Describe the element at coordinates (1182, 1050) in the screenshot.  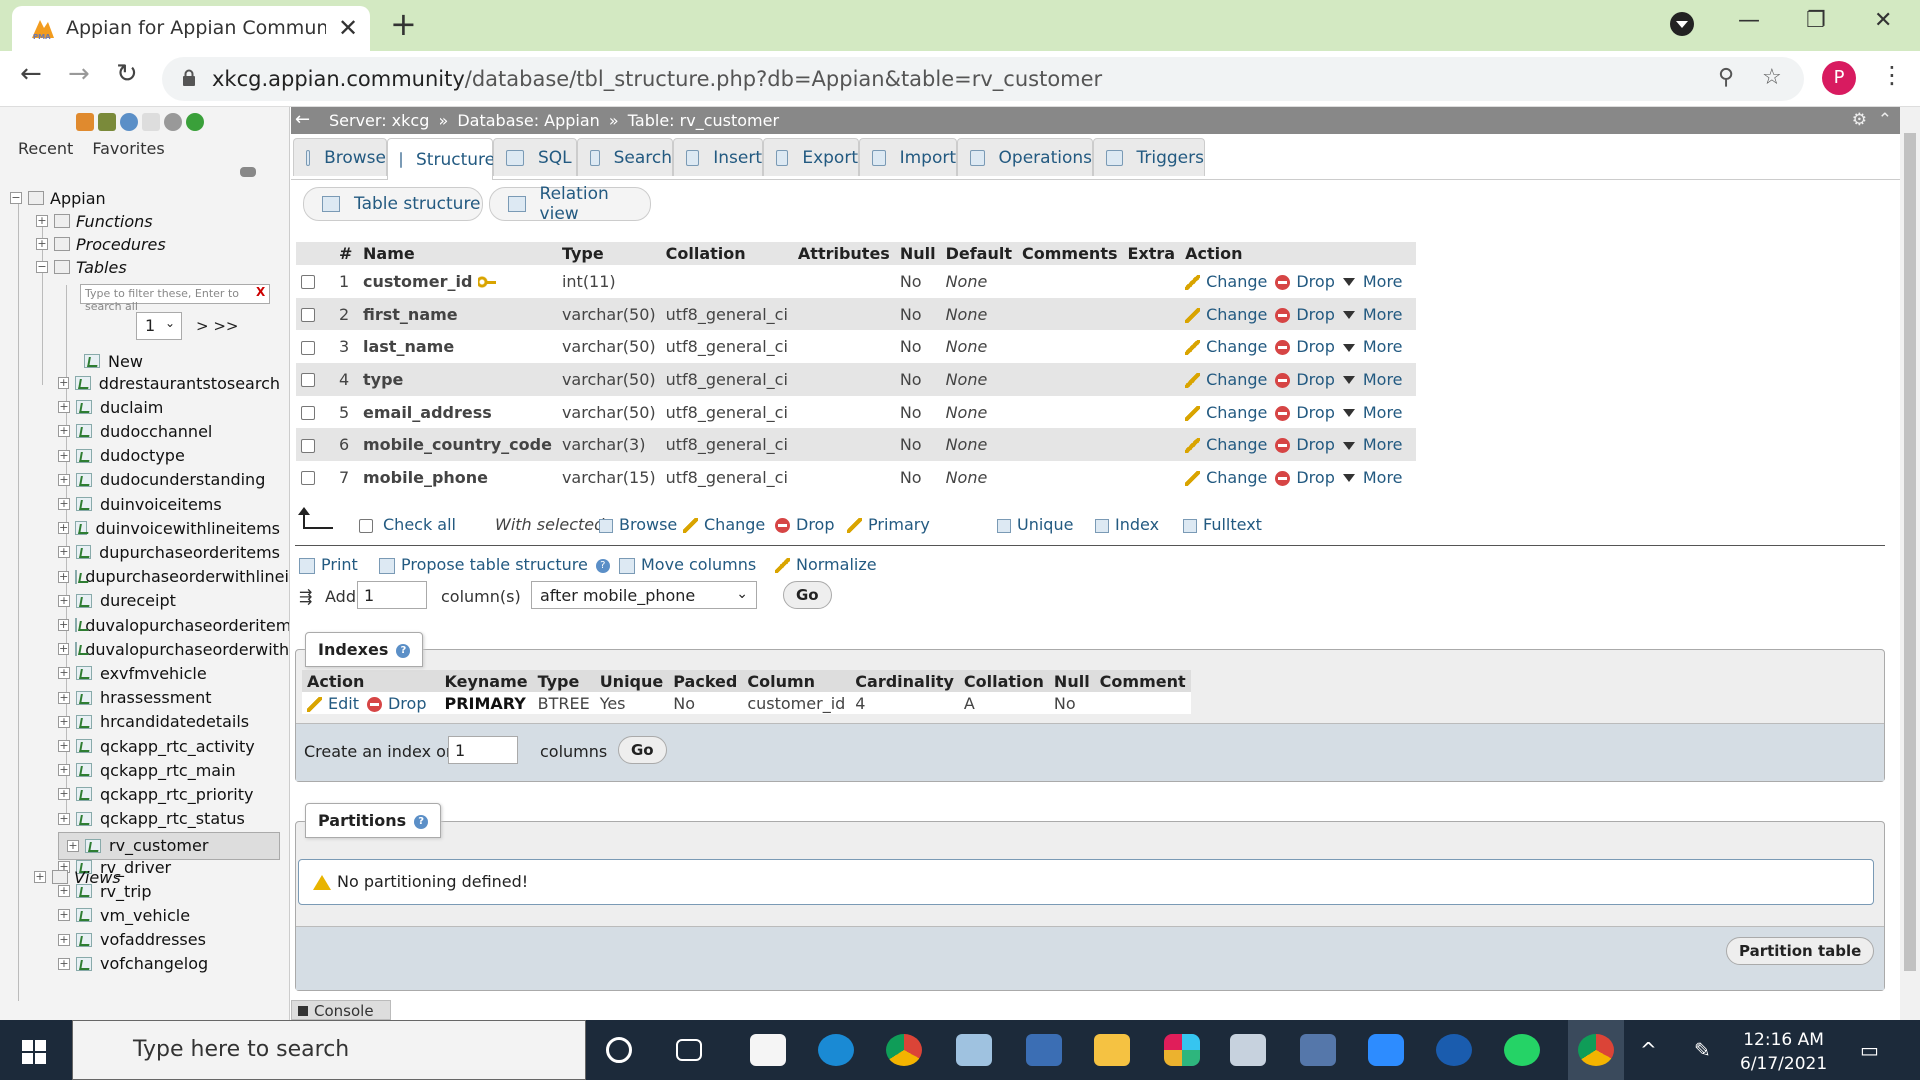
I see `slack-icon` at that location.